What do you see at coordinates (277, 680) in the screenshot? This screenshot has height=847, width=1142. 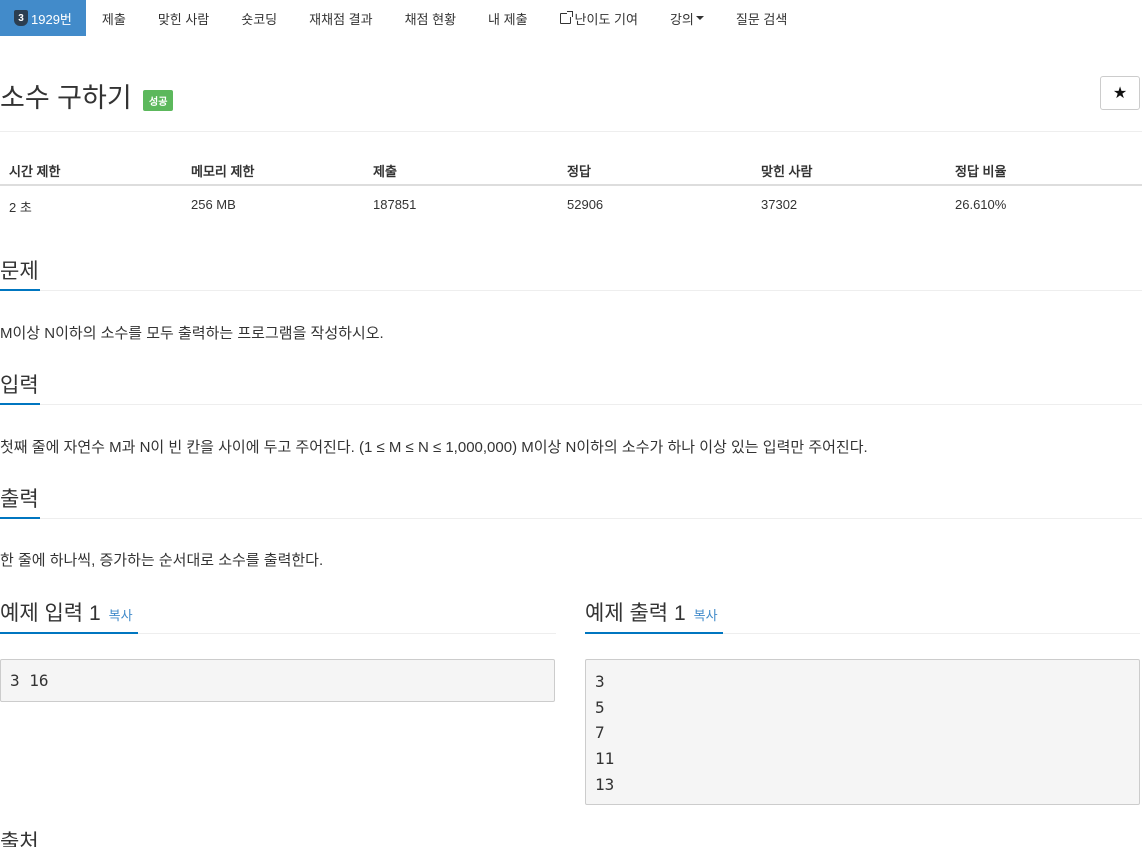 I see `sample-input-box: 3 16` at bounding box center [277, 680].